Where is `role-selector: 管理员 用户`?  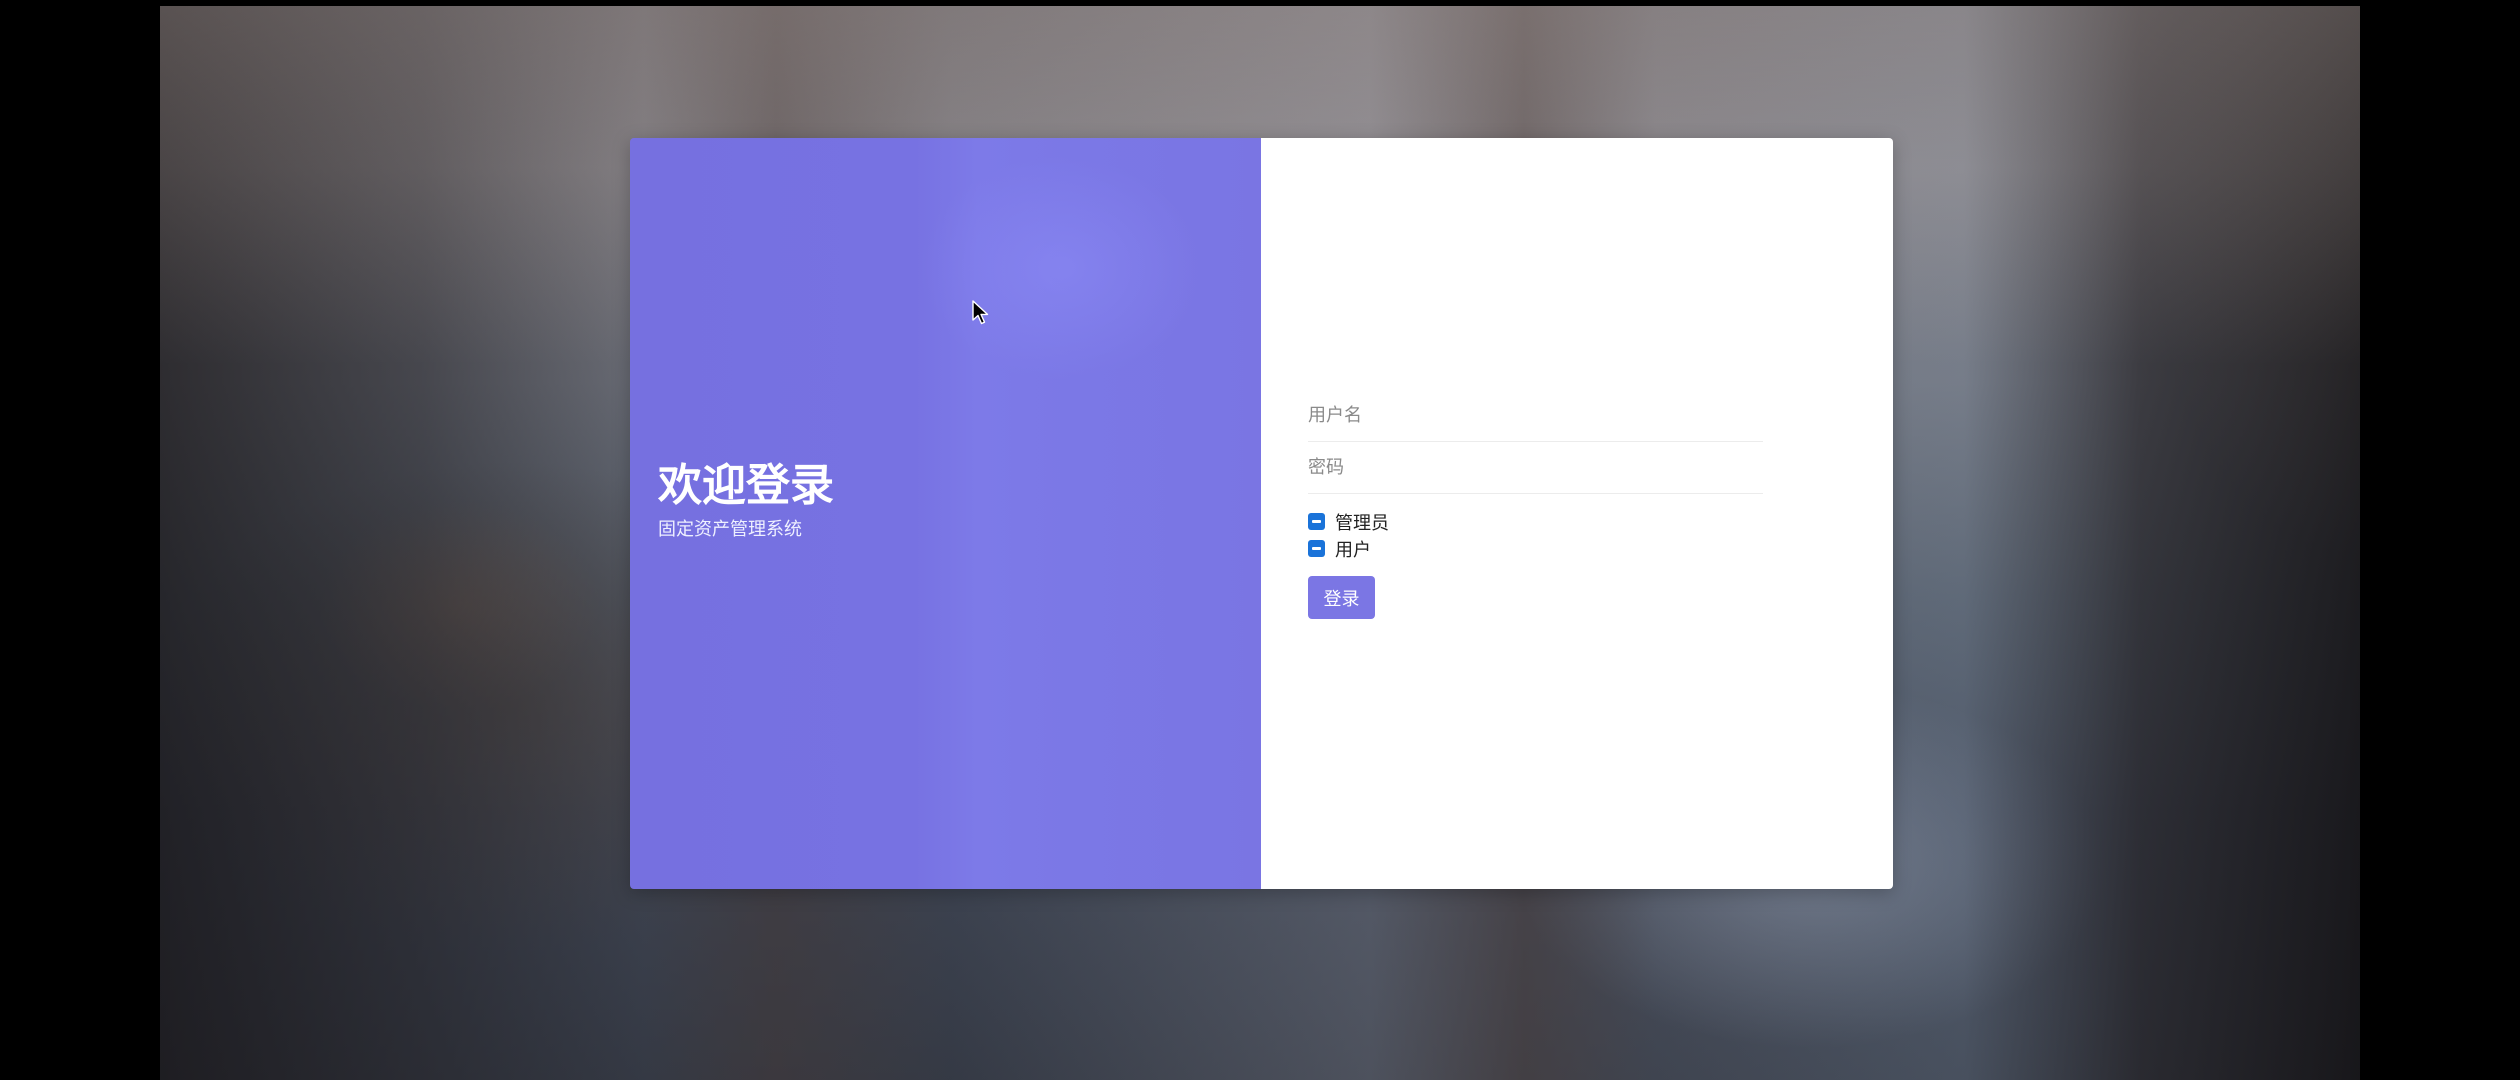 role-selector: 管理员 用户 is located at coordinates (1535, 535).